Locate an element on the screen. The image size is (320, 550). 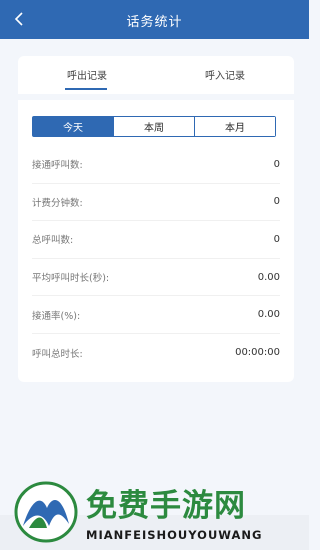
watermark-logo-icon is located at coordinates (46, 512).